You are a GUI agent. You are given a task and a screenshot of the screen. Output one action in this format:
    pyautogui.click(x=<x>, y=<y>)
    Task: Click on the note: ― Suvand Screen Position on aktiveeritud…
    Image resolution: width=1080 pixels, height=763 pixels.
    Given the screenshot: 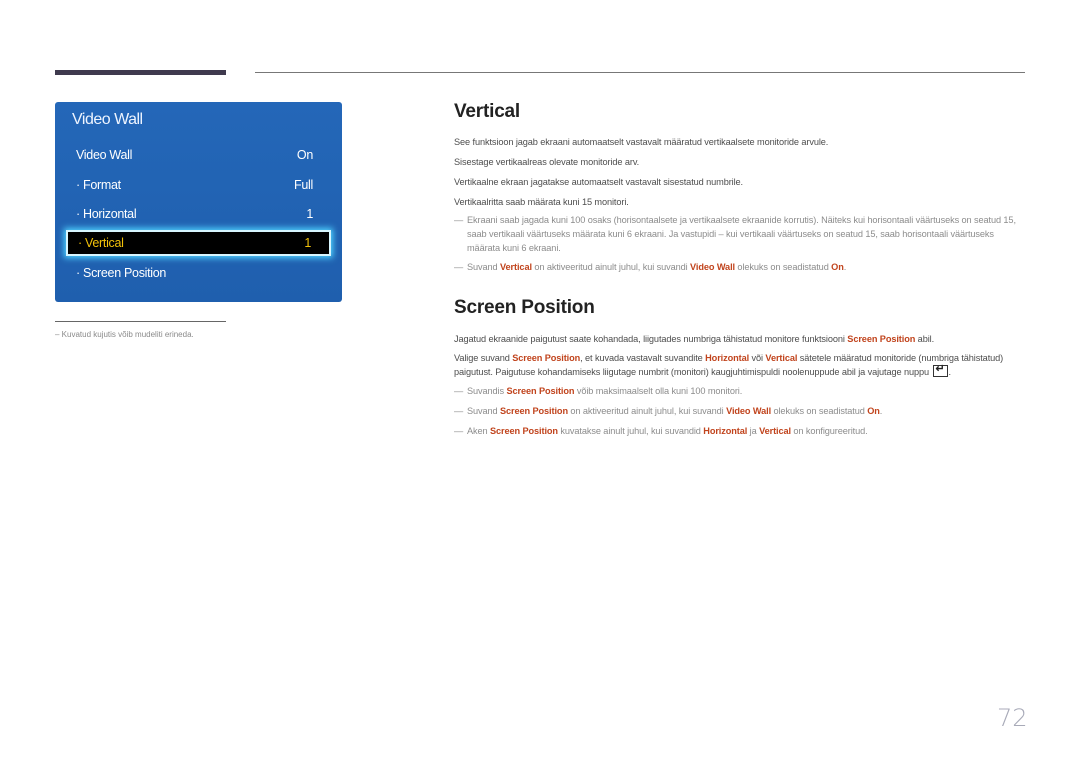 What is the action you would take?
    pyautogui.click(x=741, y=411)
    